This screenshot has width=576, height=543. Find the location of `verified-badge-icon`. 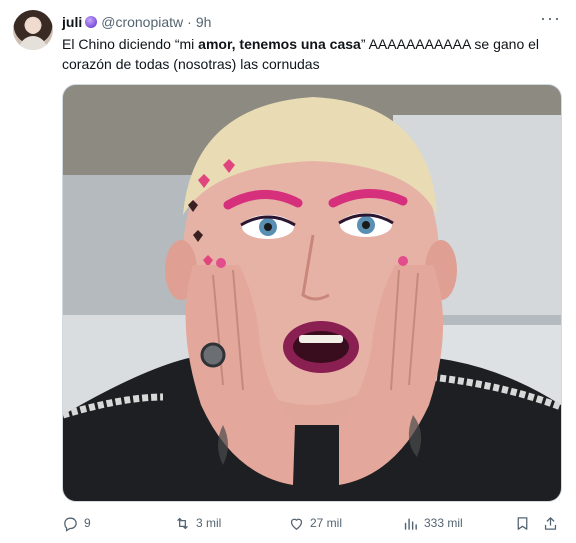

verified-badge-icon is located at coordinates (91, 22).